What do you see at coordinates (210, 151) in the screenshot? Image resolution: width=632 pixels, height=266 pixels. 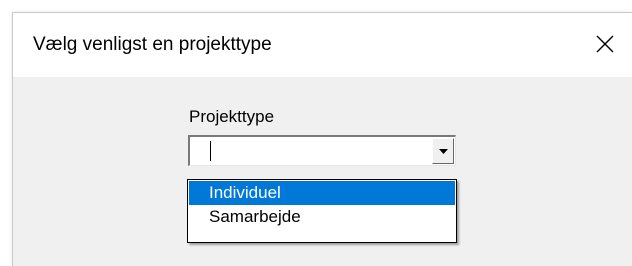 I see `text-caret` at bounding box center [210, 151].